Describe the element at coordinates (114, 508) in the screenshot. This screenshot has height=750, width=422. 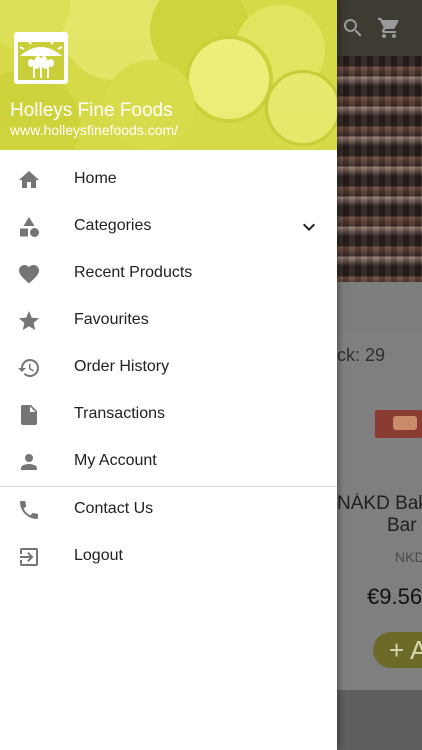
I see `menu-item-label: Contact Us` at that location.